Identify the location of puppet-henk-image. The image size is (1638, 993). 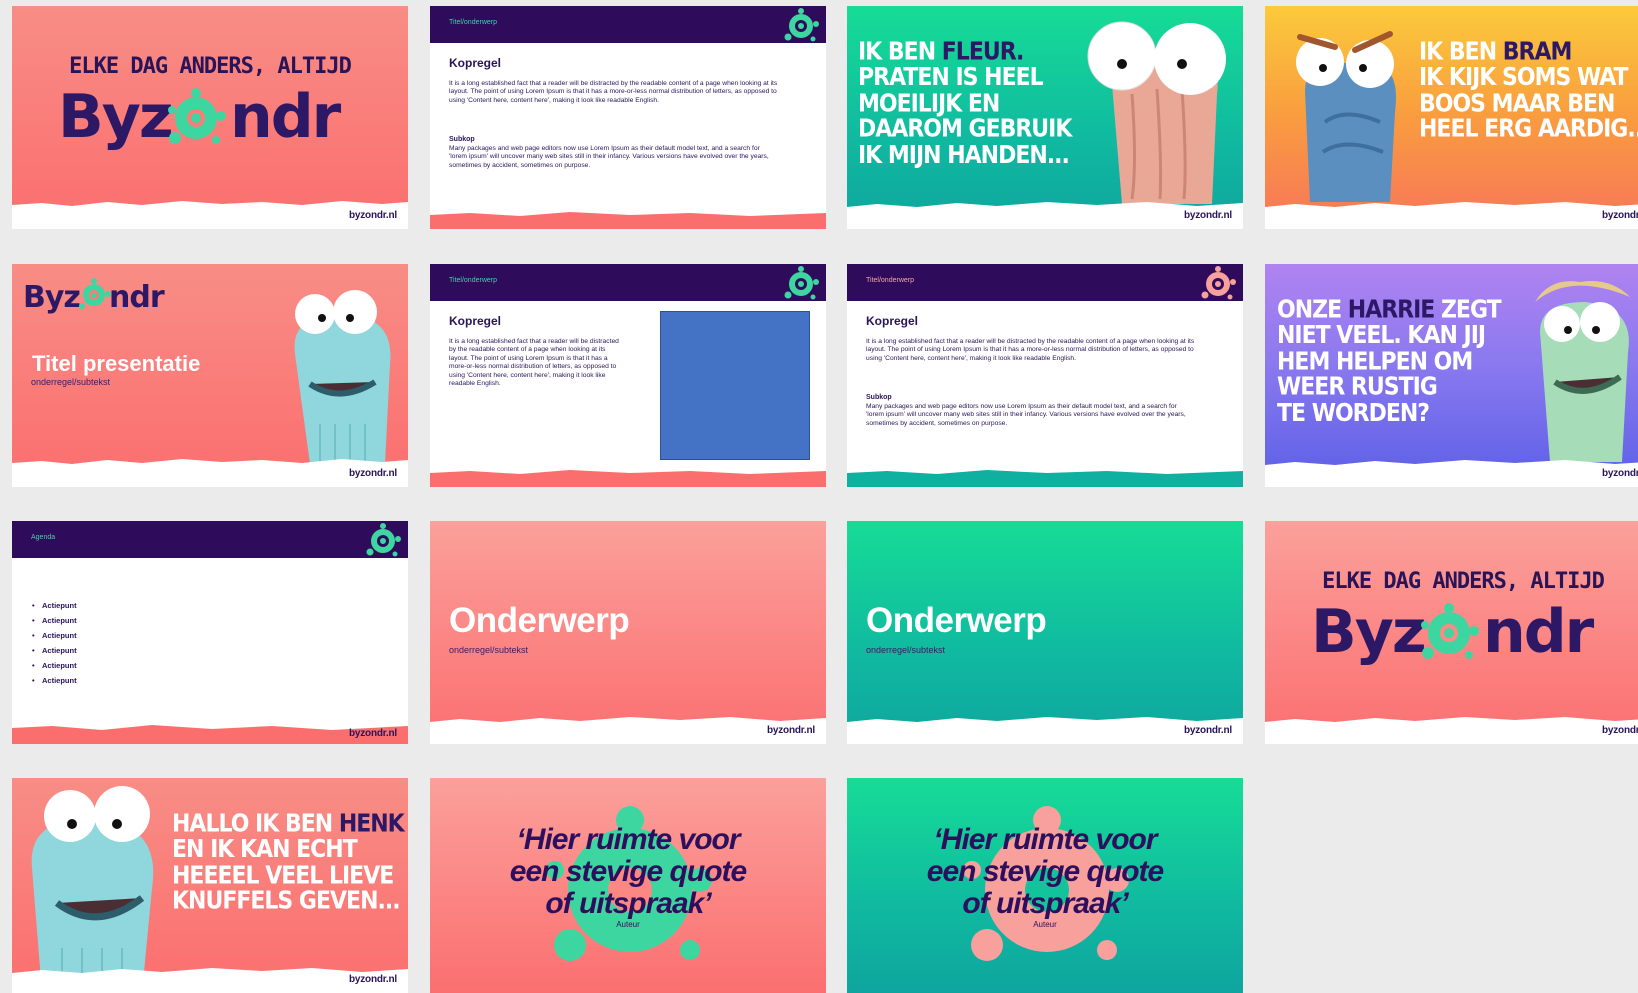
(342, 377).